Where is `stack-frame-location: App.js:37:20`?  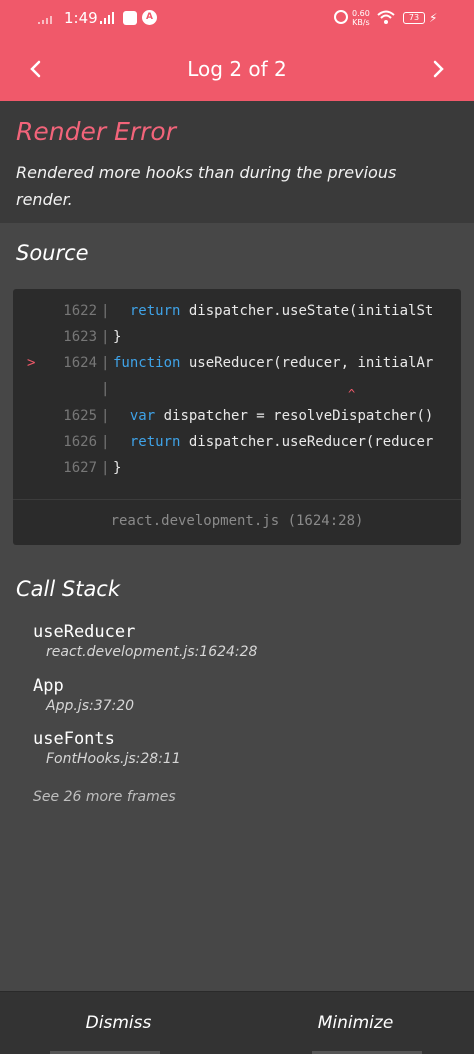 stack-frame-location: App.js:37:20 is located at coordinates (90, 706).